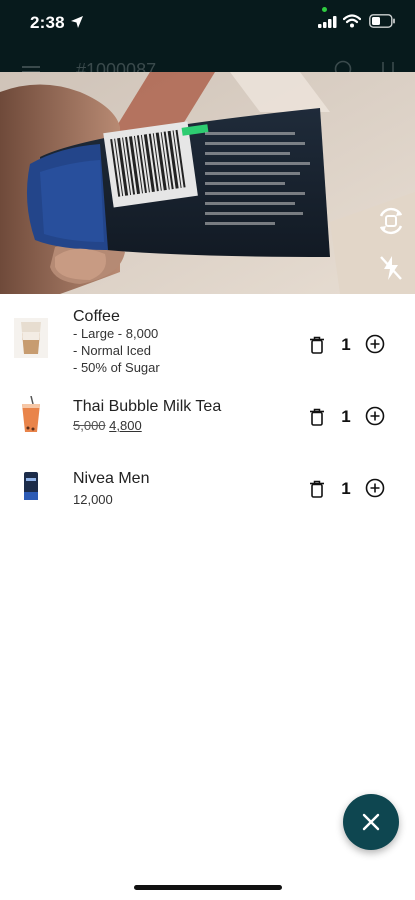 The width and height of the screenshot is (415, 900). What do you see at coordinates (96, 316) in the screenshot?
I see `item-name: Coffee` at bounding box center [96, 316].